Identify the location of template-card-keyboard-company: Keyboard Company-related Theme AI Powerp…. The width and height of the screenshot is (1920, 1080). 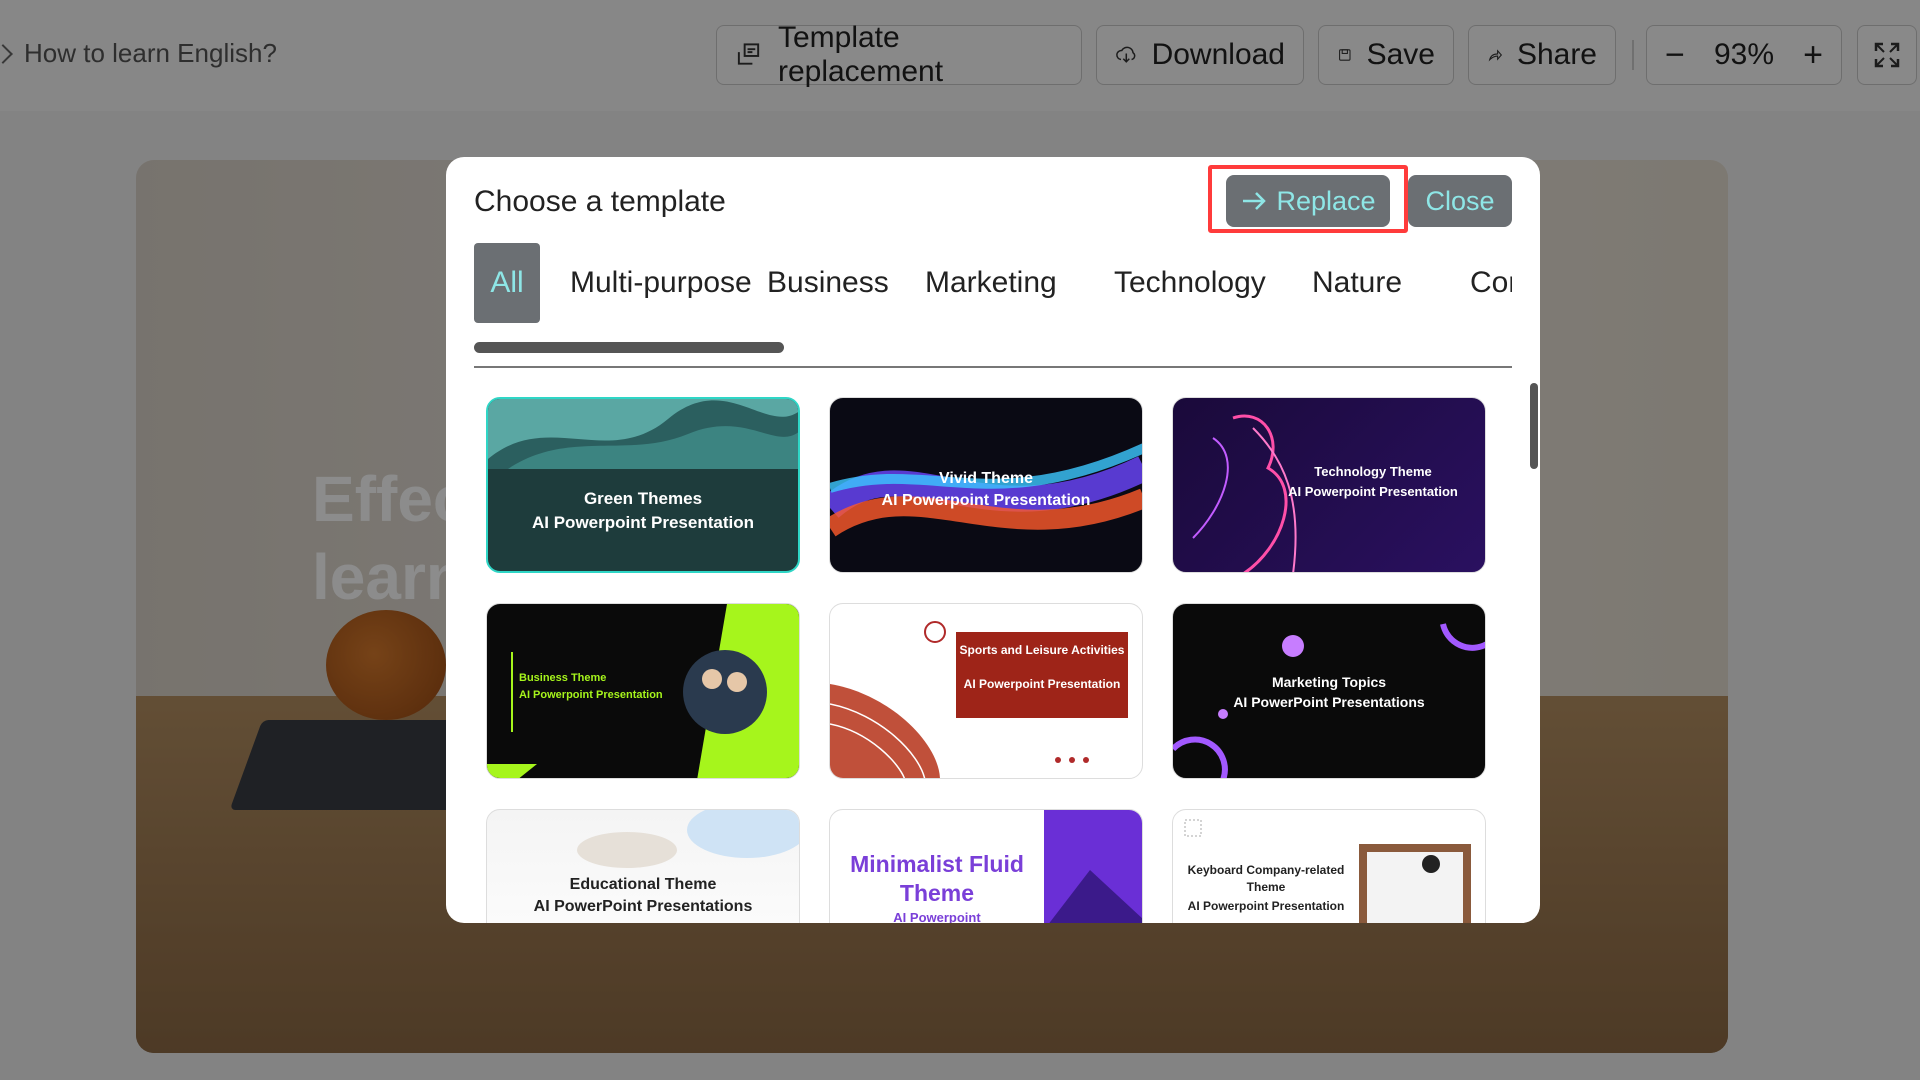
(1329, 866).